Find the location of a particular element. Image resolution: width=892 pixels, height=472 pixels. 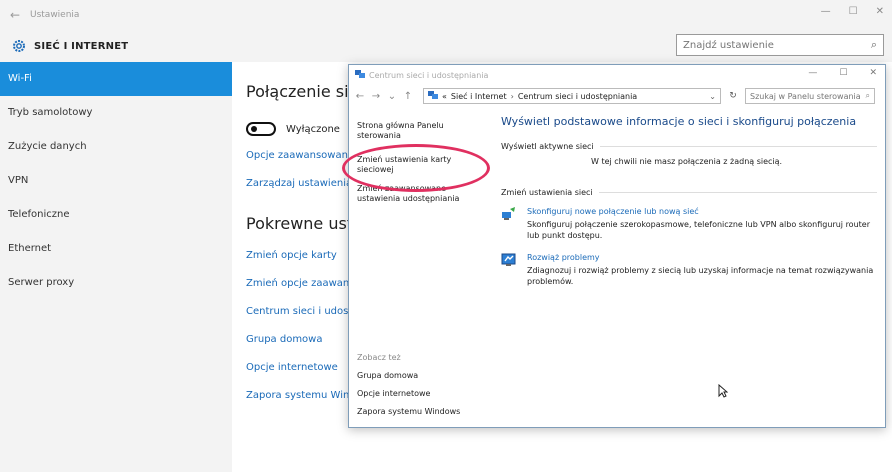

cp-minimize-button: — is located at coordinates (812, 73).